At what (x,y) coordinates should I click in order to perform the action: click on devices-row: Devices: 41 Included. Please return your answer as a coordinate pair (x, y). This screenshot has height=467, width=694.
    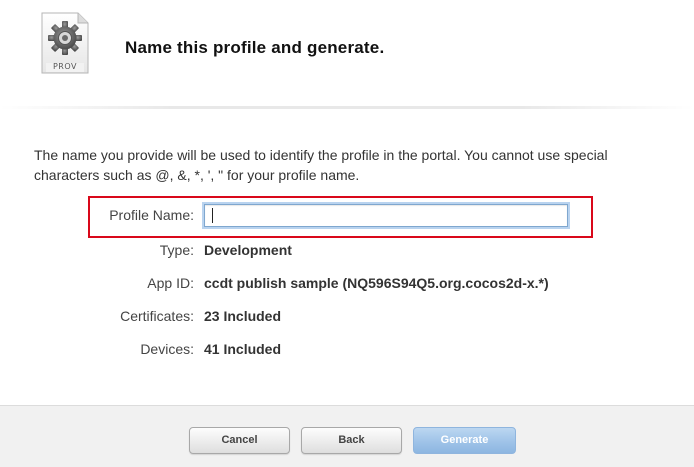
    Looking at the image, I should click on (347, 349).